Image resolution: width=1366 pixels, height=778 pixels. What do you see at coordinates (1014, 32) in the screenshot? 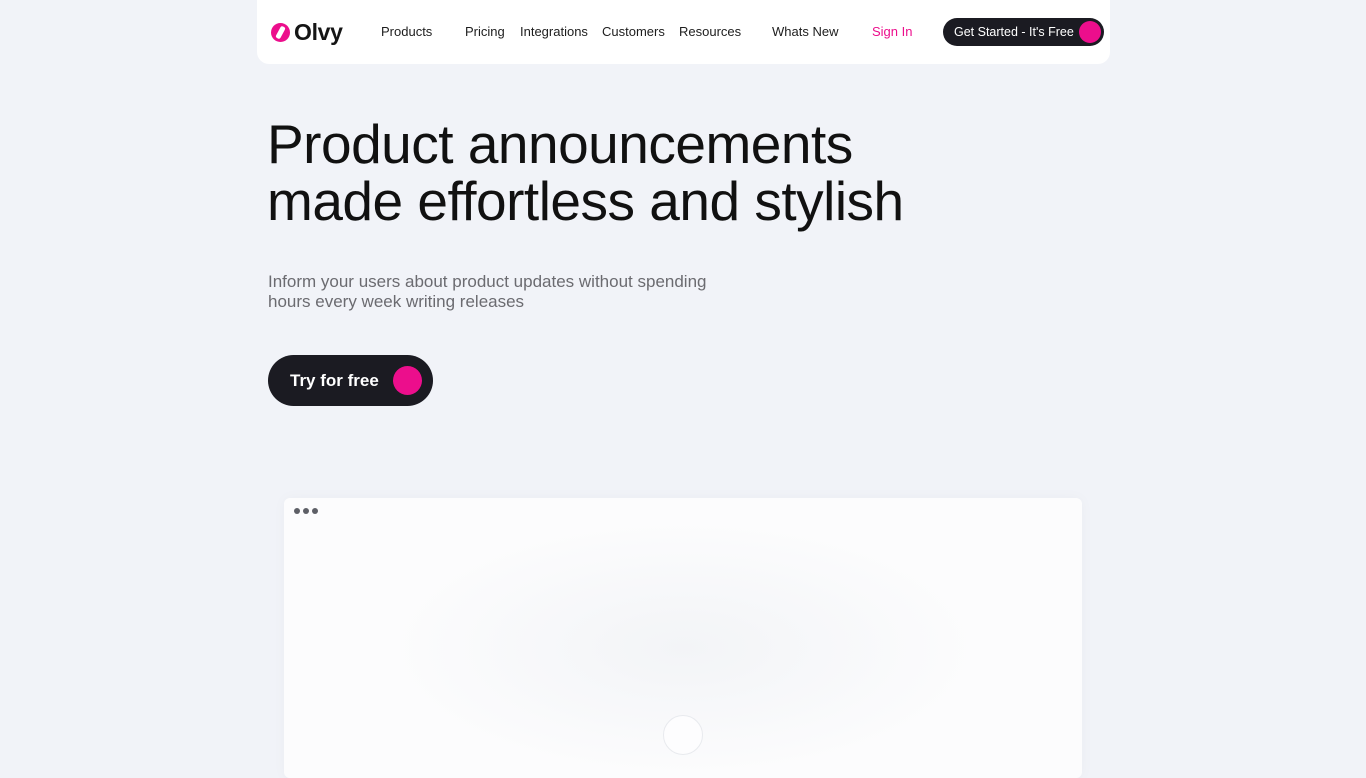
I see `get-started-label: Get Started - It's Free` at bounding box center [1014, 32].